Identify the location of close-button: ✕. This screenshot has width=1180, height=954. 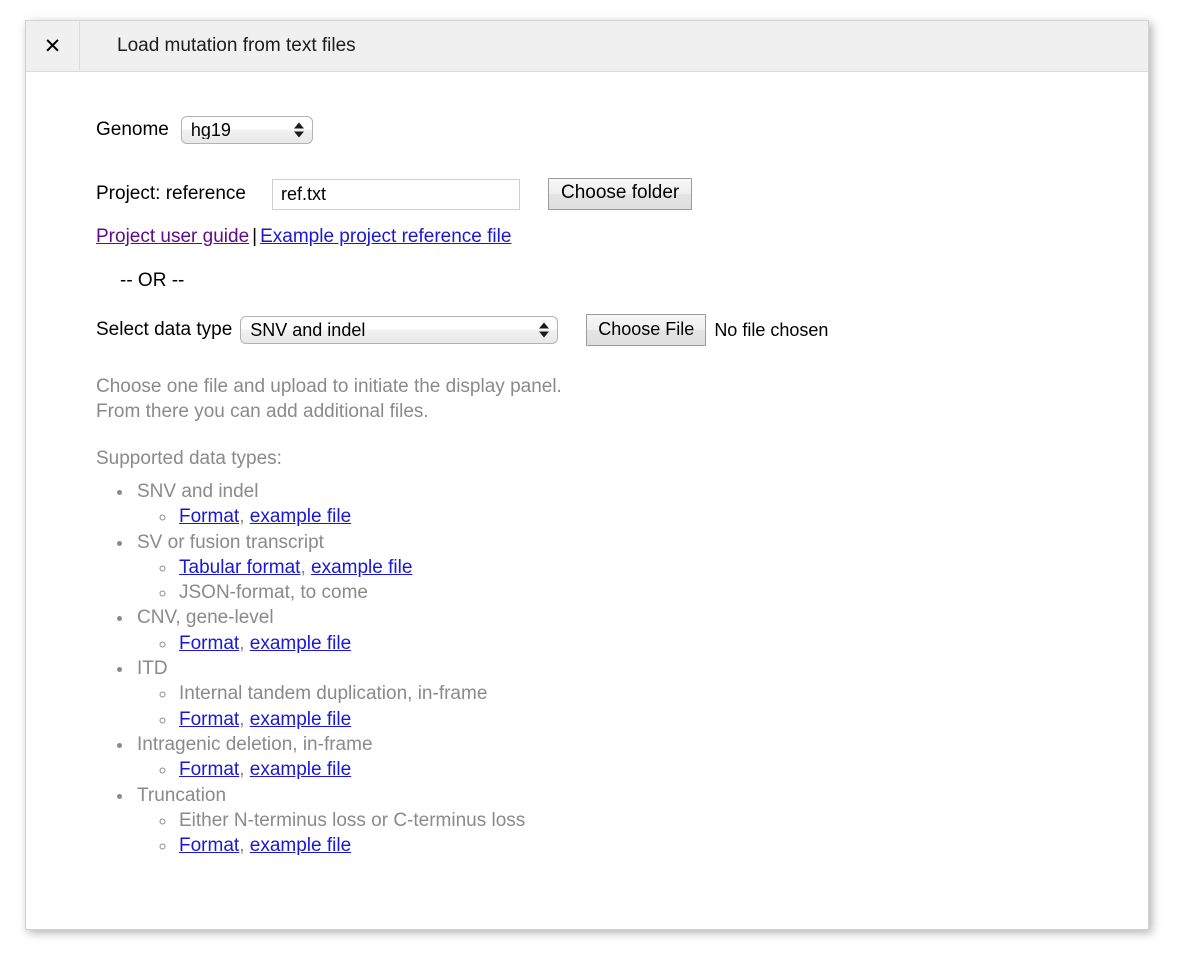
(53, 46).